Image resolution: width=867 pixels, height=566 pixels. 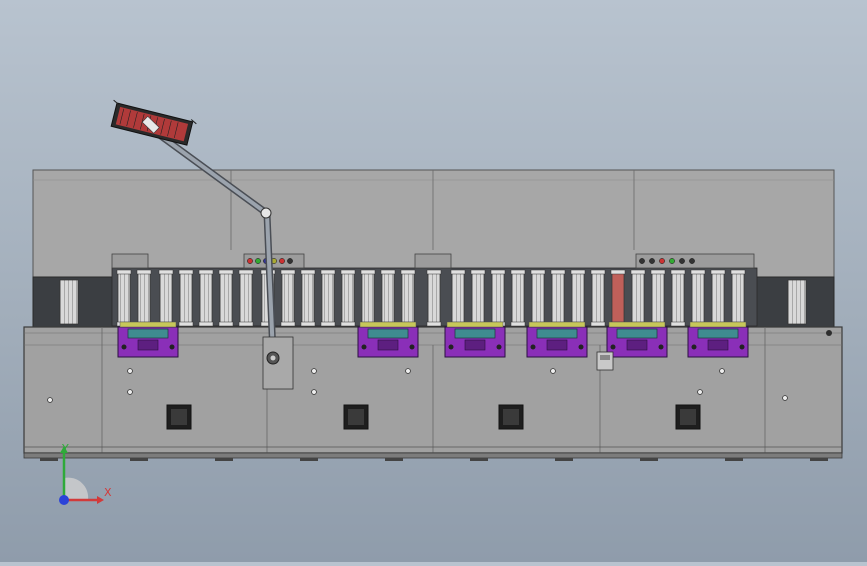 I want to click on operator-display, so click(x=152, y=122).